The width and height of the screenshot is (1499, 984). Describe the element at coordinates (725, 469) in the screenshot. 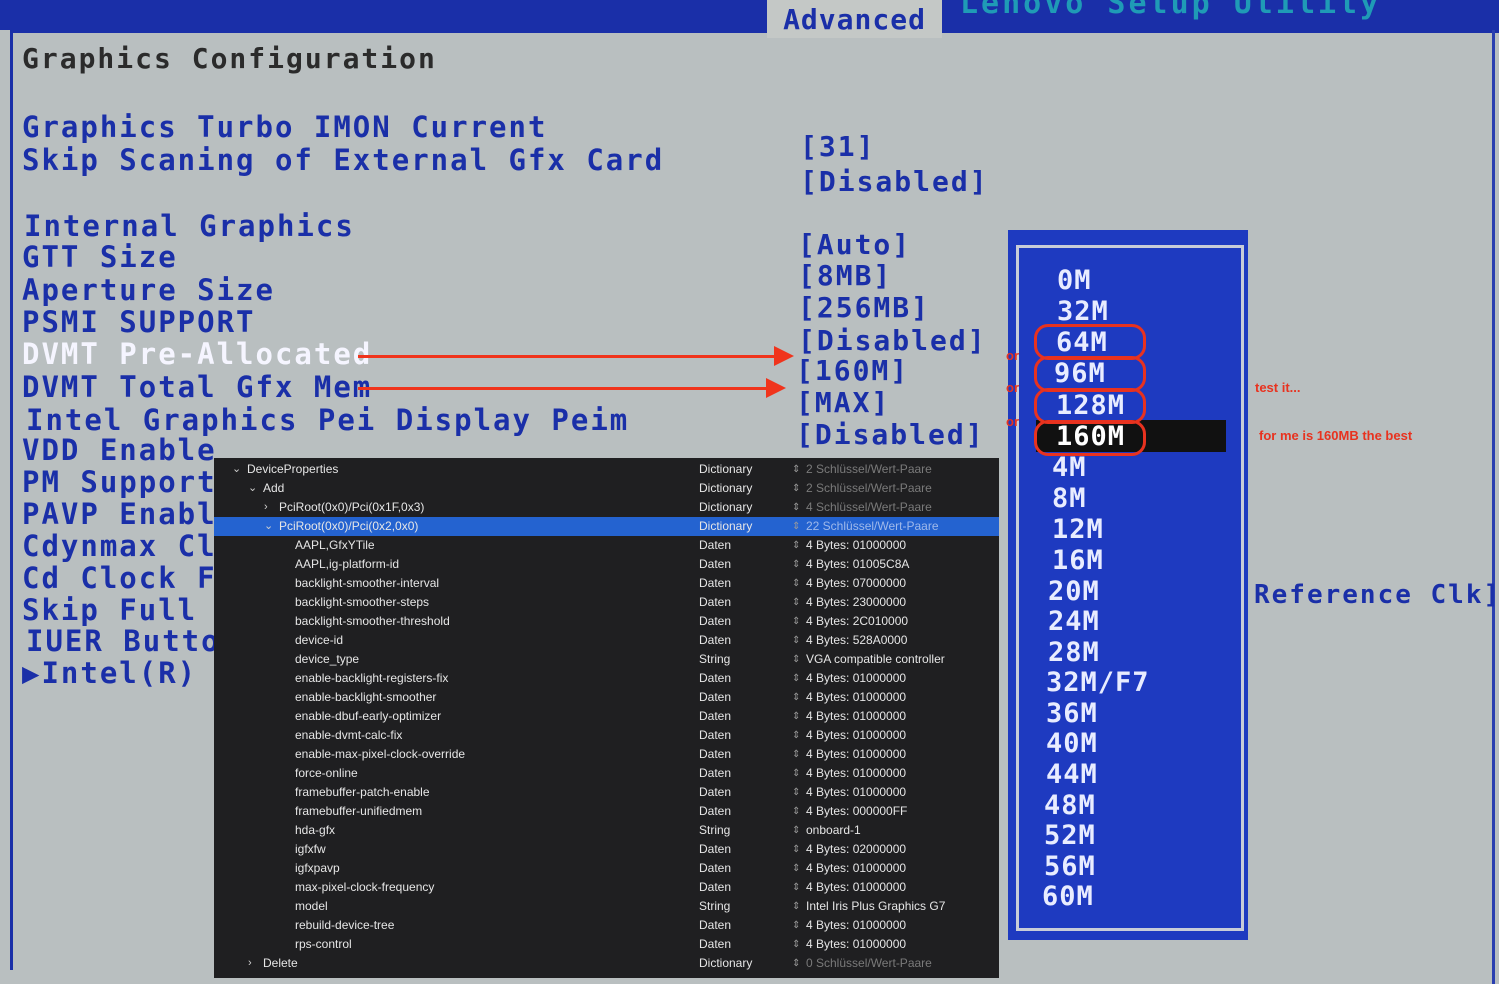

I see `plist-type: Dictionary` at that location.